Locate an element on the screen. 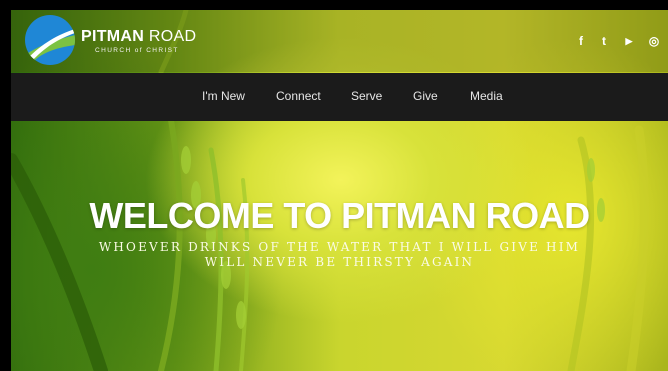 The width and height of the screenshot is (668, 371). brand-title-bold: PITMAN is located at coordinates (113, 36).